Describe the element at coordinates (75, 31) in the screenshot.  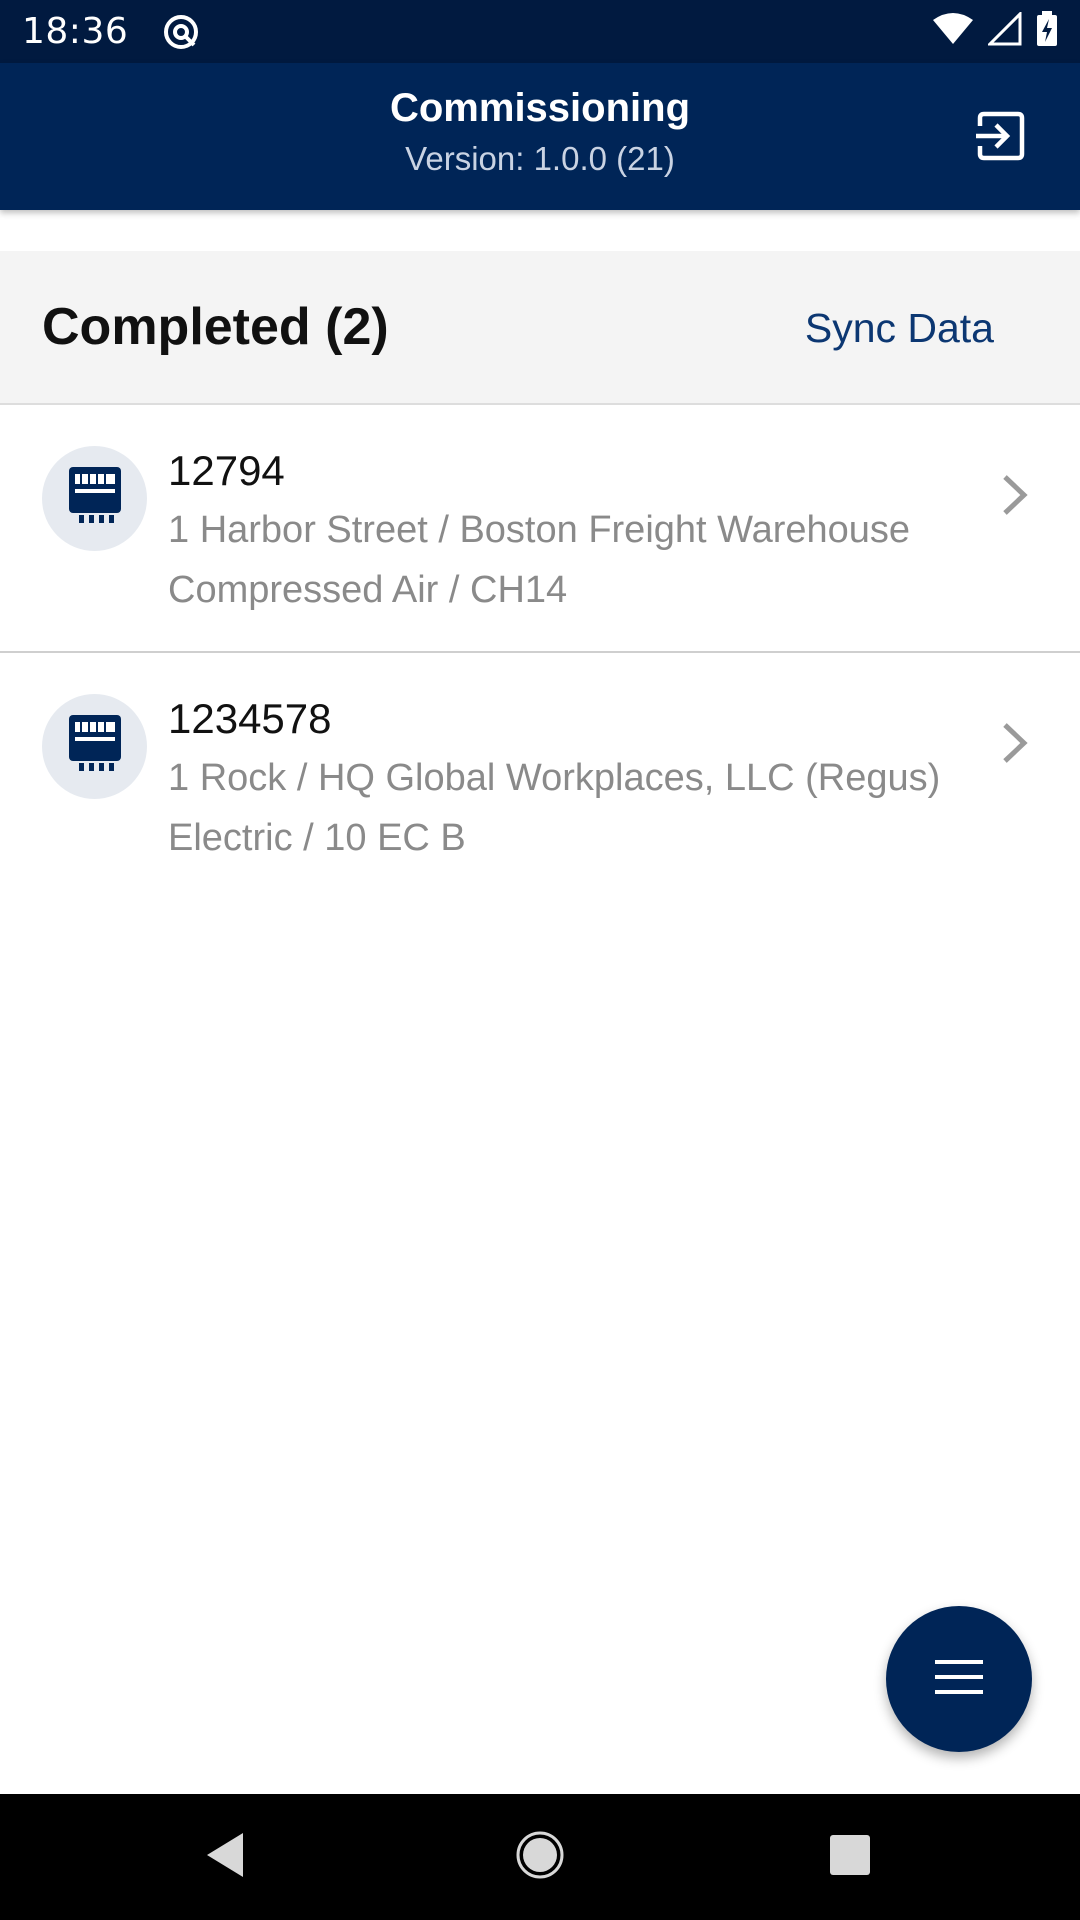
I see `status-time: 18:36` at that location.